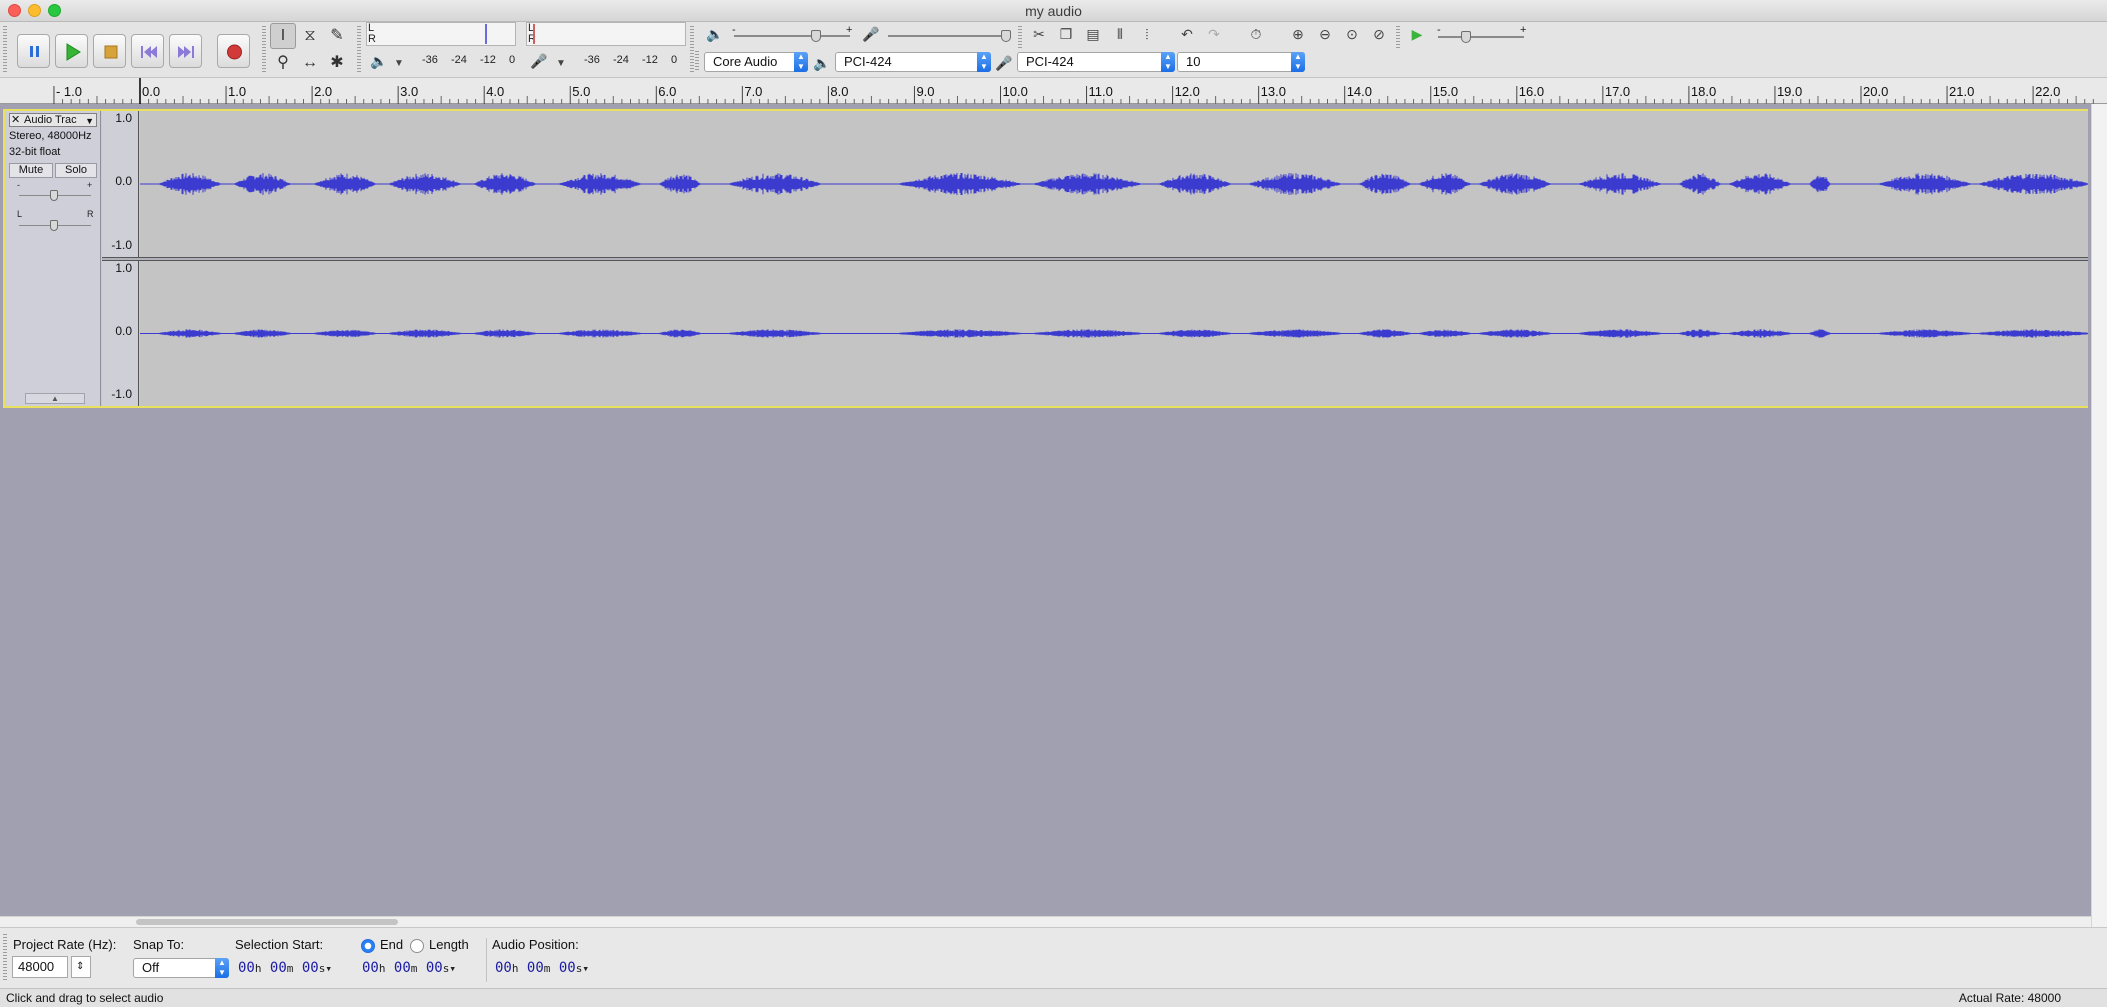  I want to click on draw-tool: ✎, so click(337, 36).